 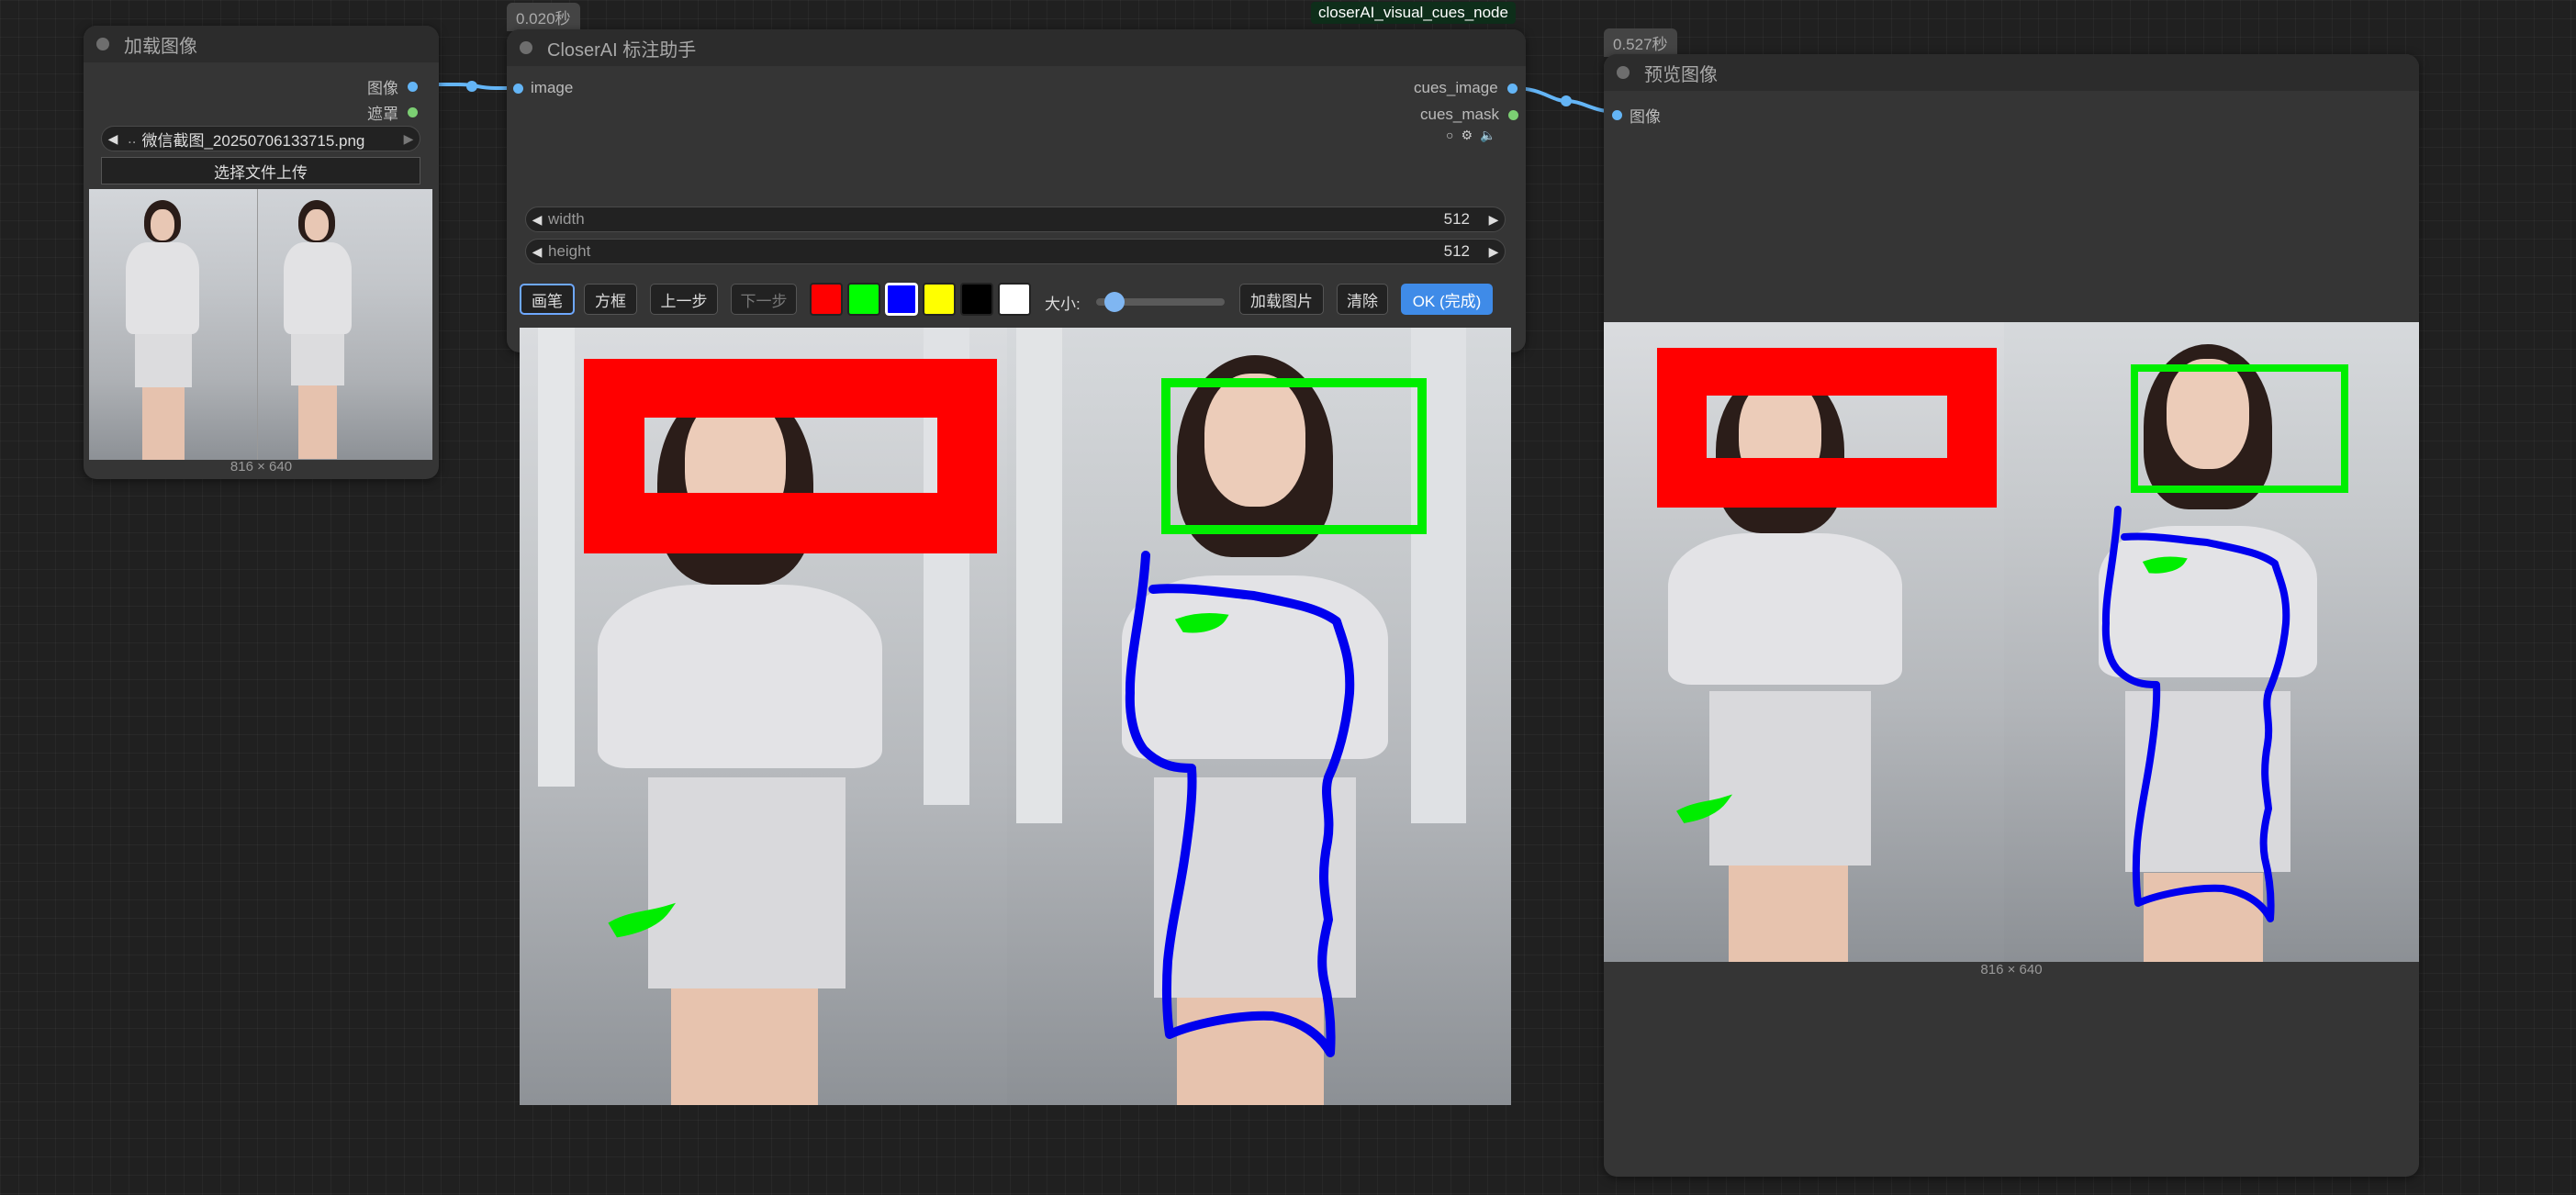 I want to click on input-label: 图像, so click(x=1645, y=117).